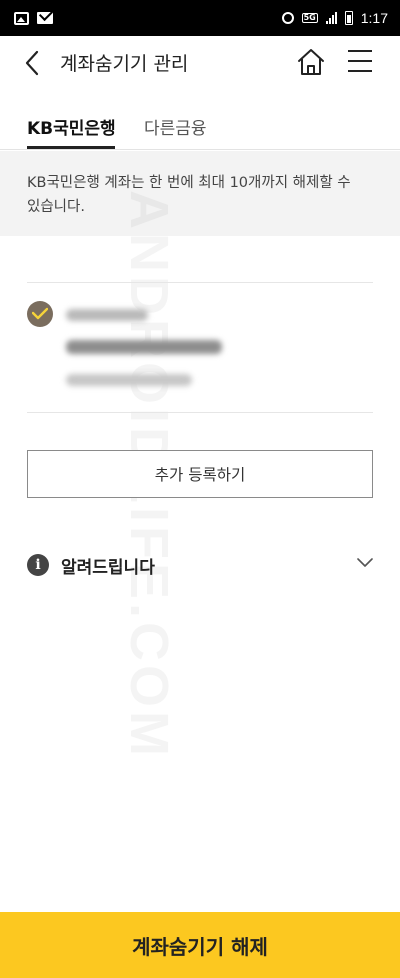  I want to click on home-icon, so click(311, 62).